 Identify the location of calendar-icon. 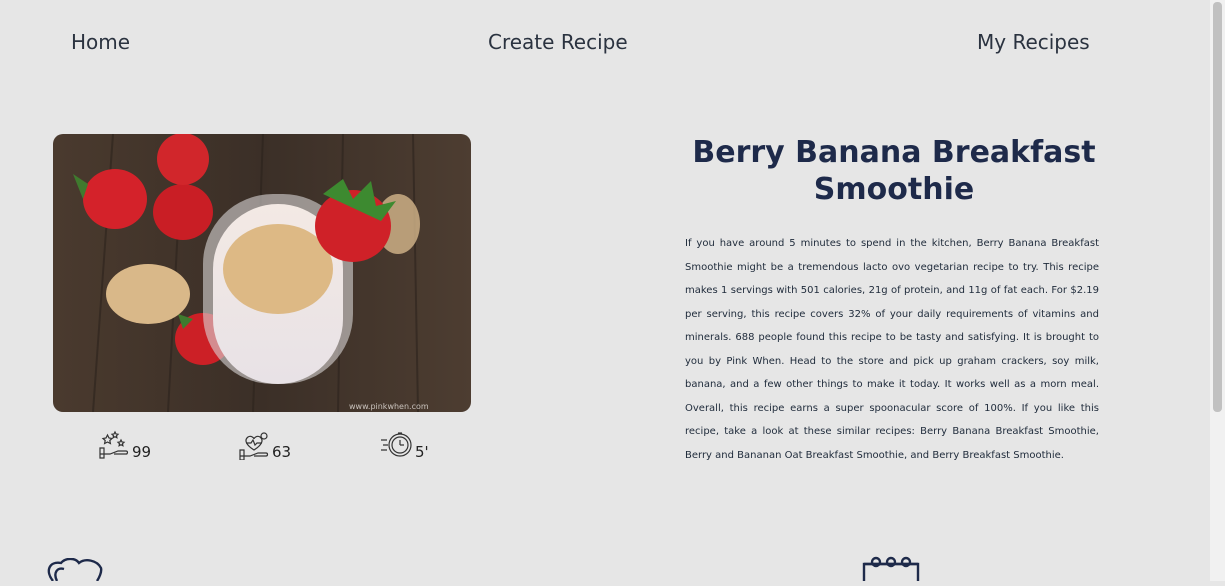
(891, 571).